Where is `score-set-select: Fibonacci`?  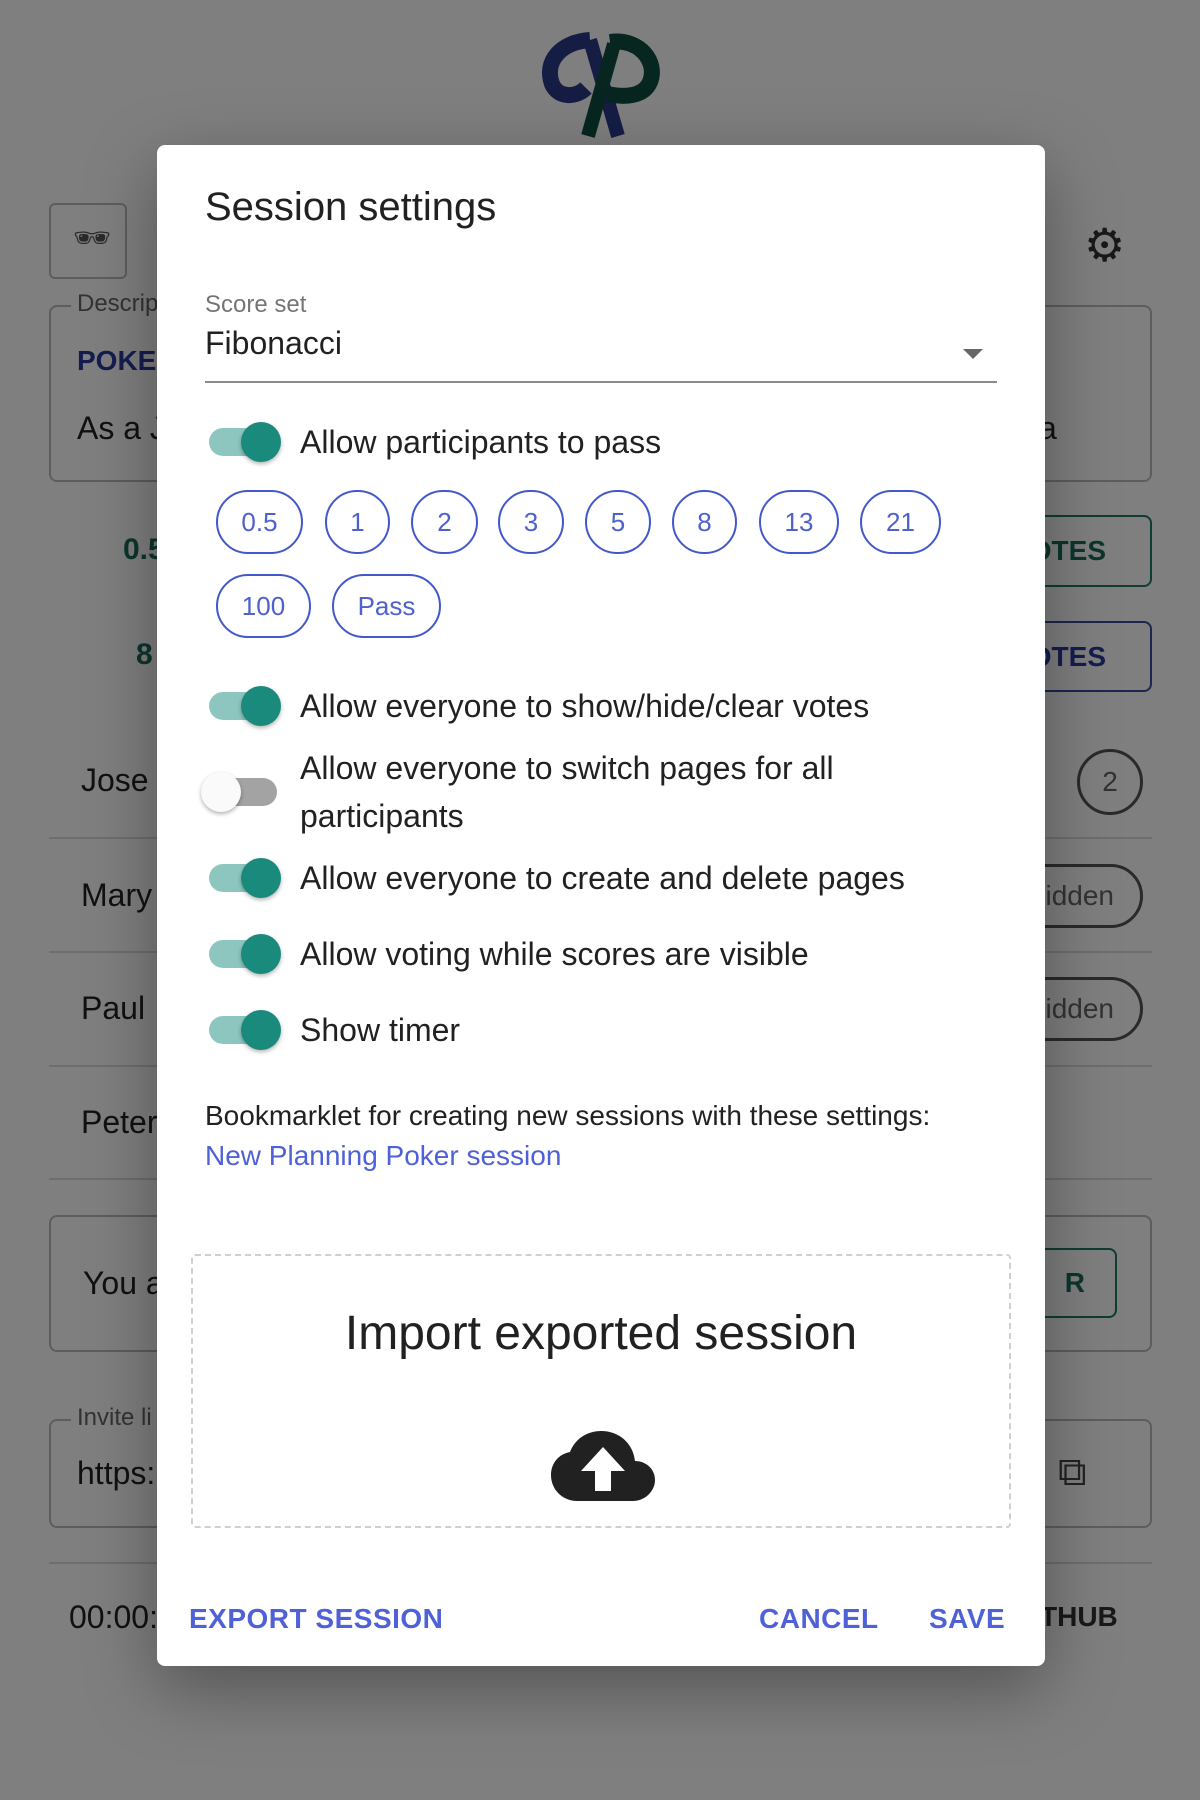 score-set-select: Fibonacci is located at coordinates (601, 354).